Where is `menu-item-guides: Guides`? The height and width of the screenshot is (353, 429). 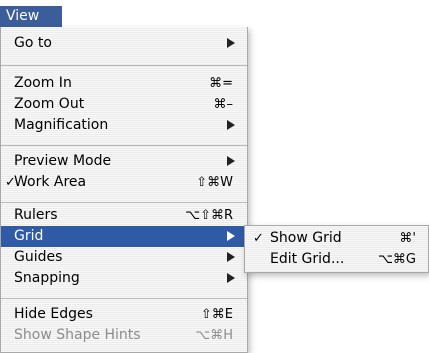 menu-item-guides: Guides is located at coordinates (124, 257).